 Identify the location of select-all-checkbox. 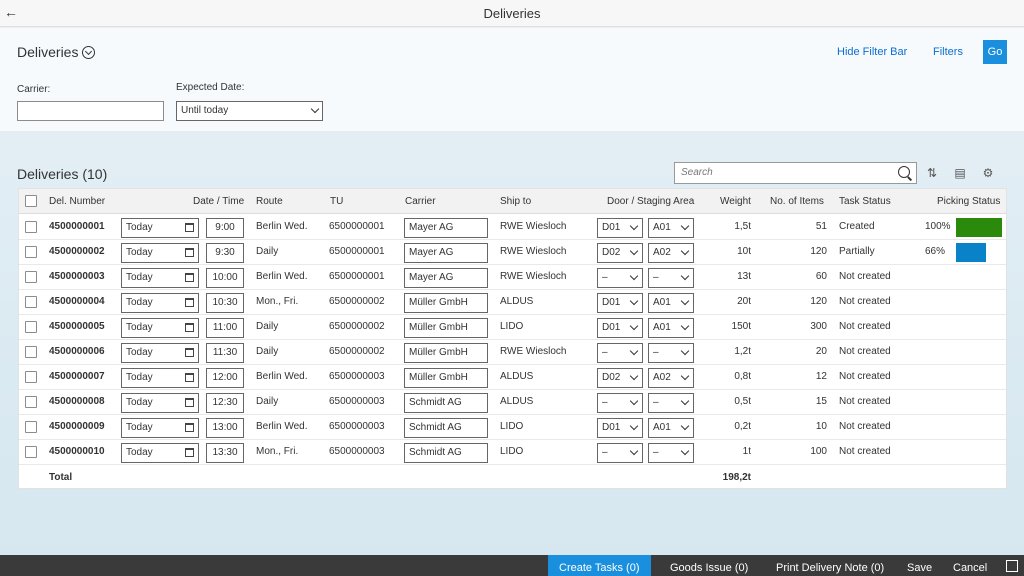
(31, 201).